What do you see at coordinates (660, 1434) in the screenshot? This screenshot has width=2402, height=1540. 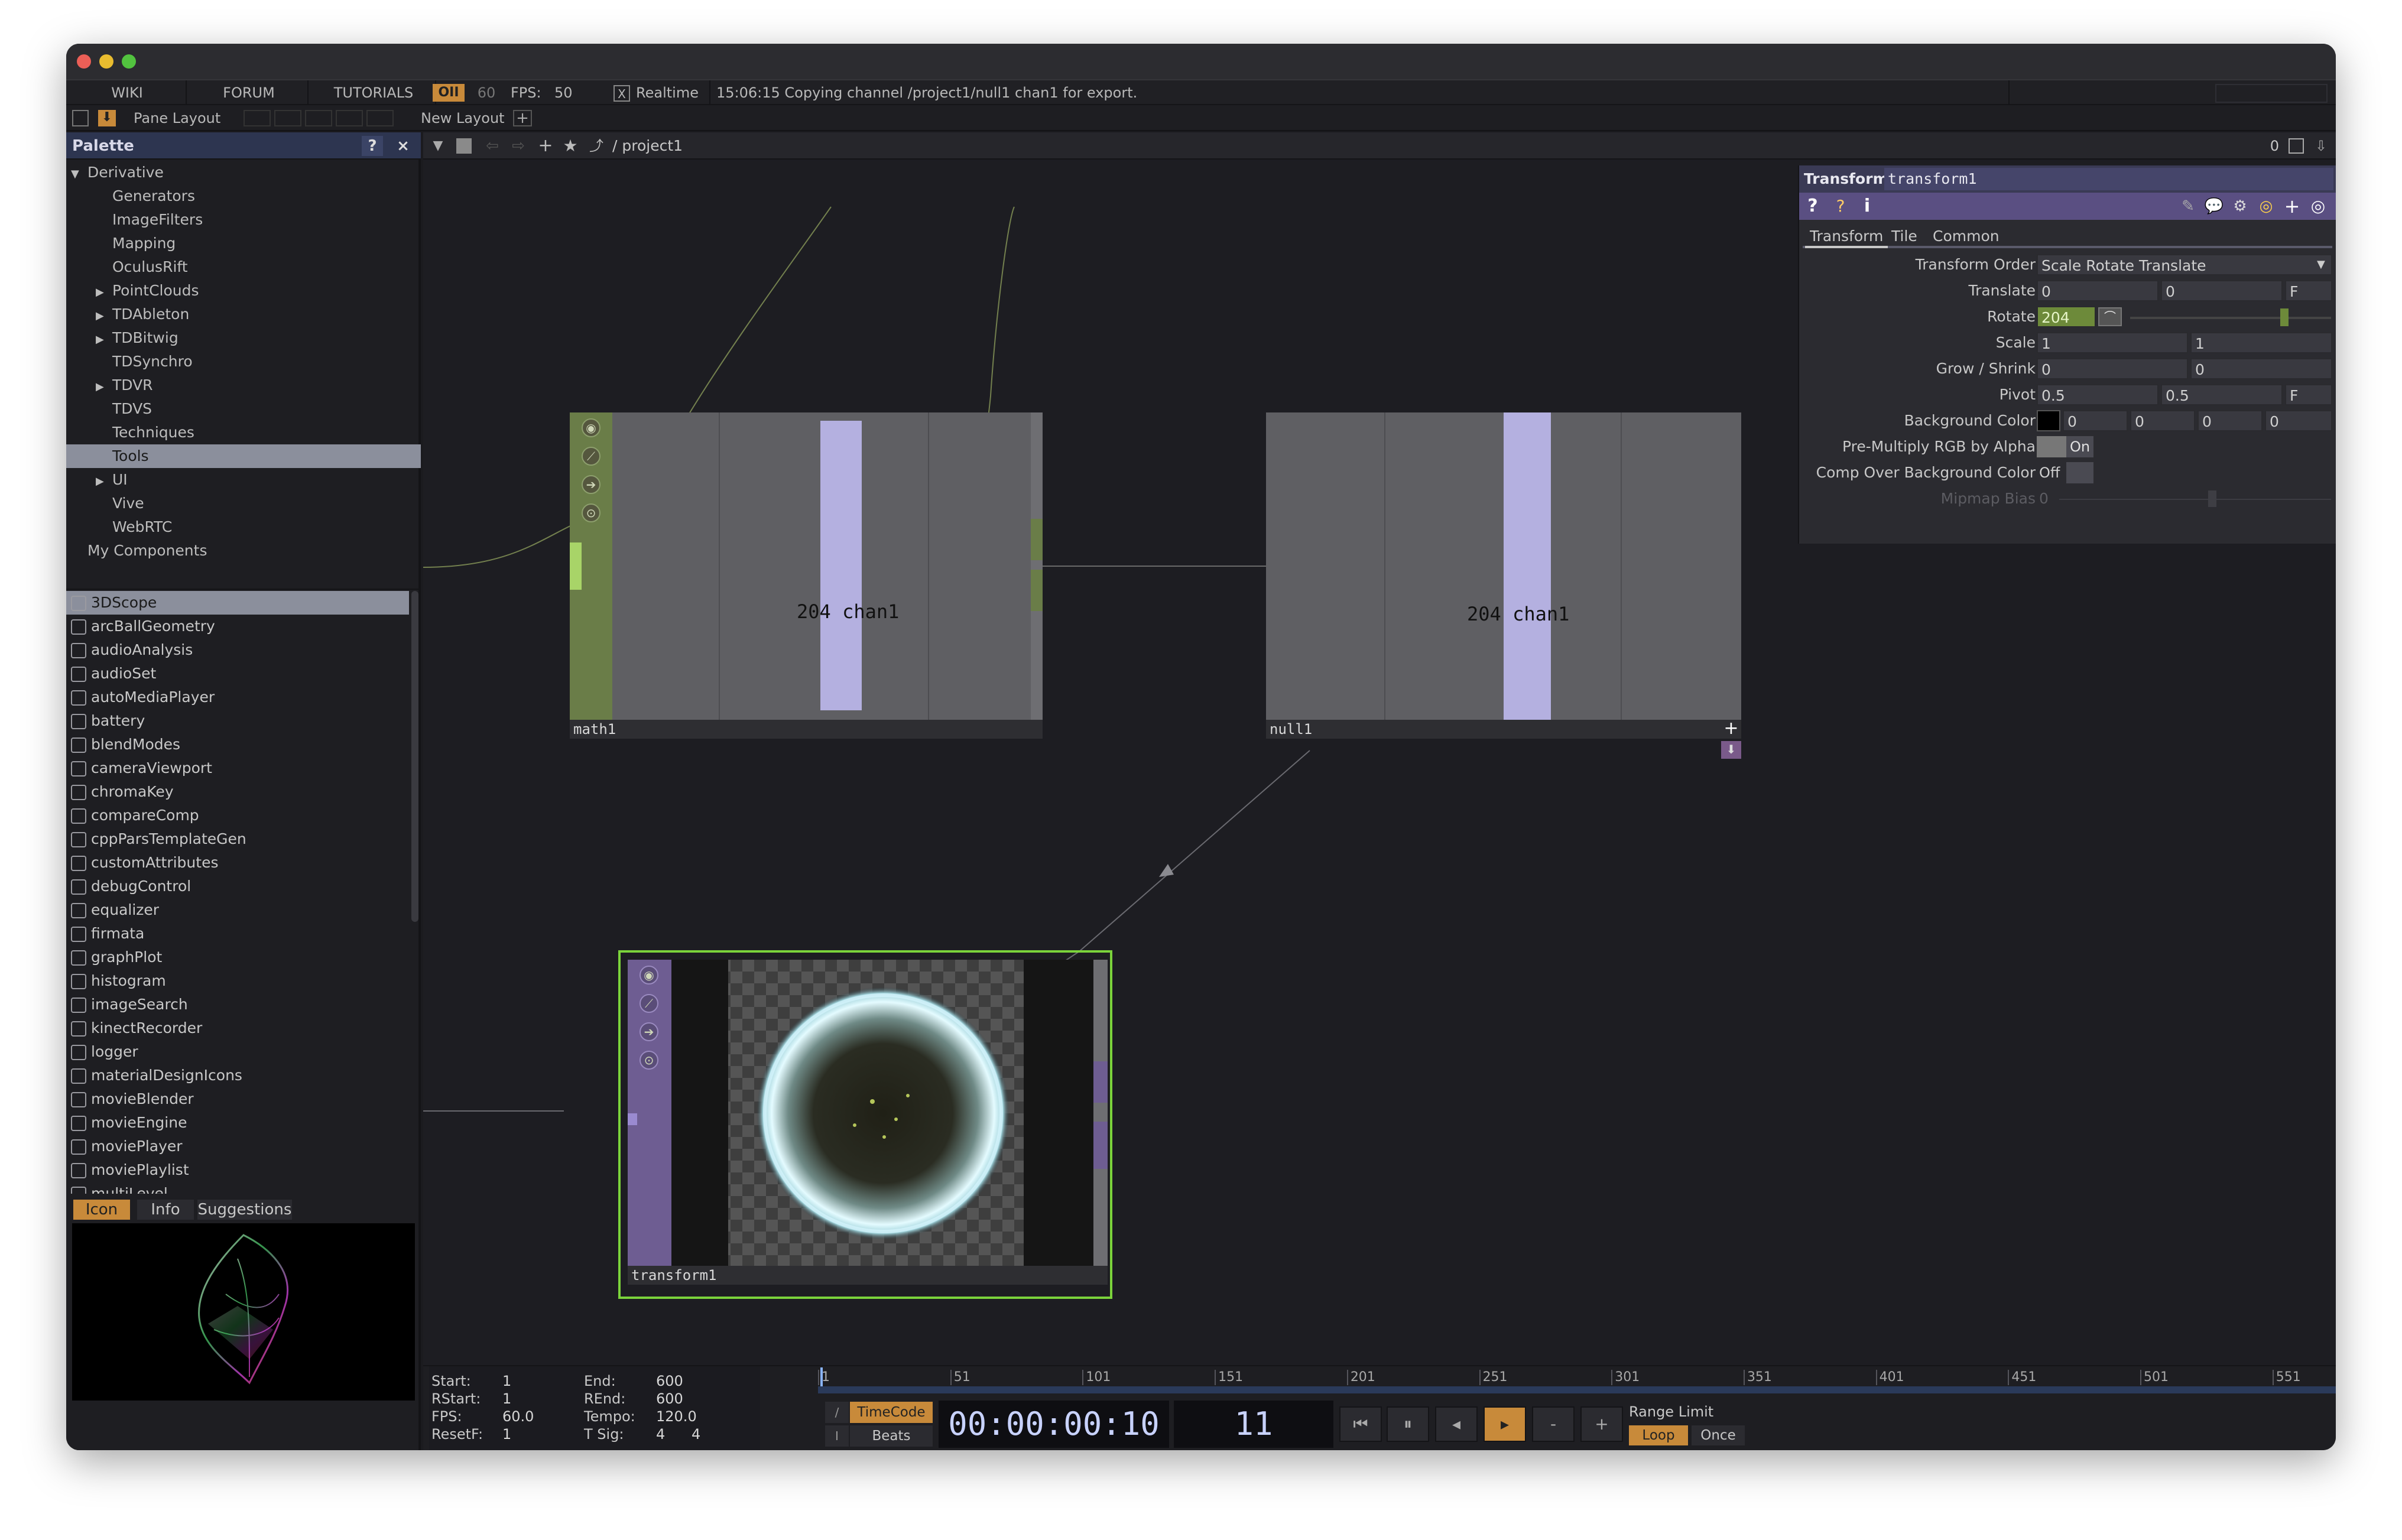 I see `tsig-a-value: 4` at bounding box center [660, 1434].